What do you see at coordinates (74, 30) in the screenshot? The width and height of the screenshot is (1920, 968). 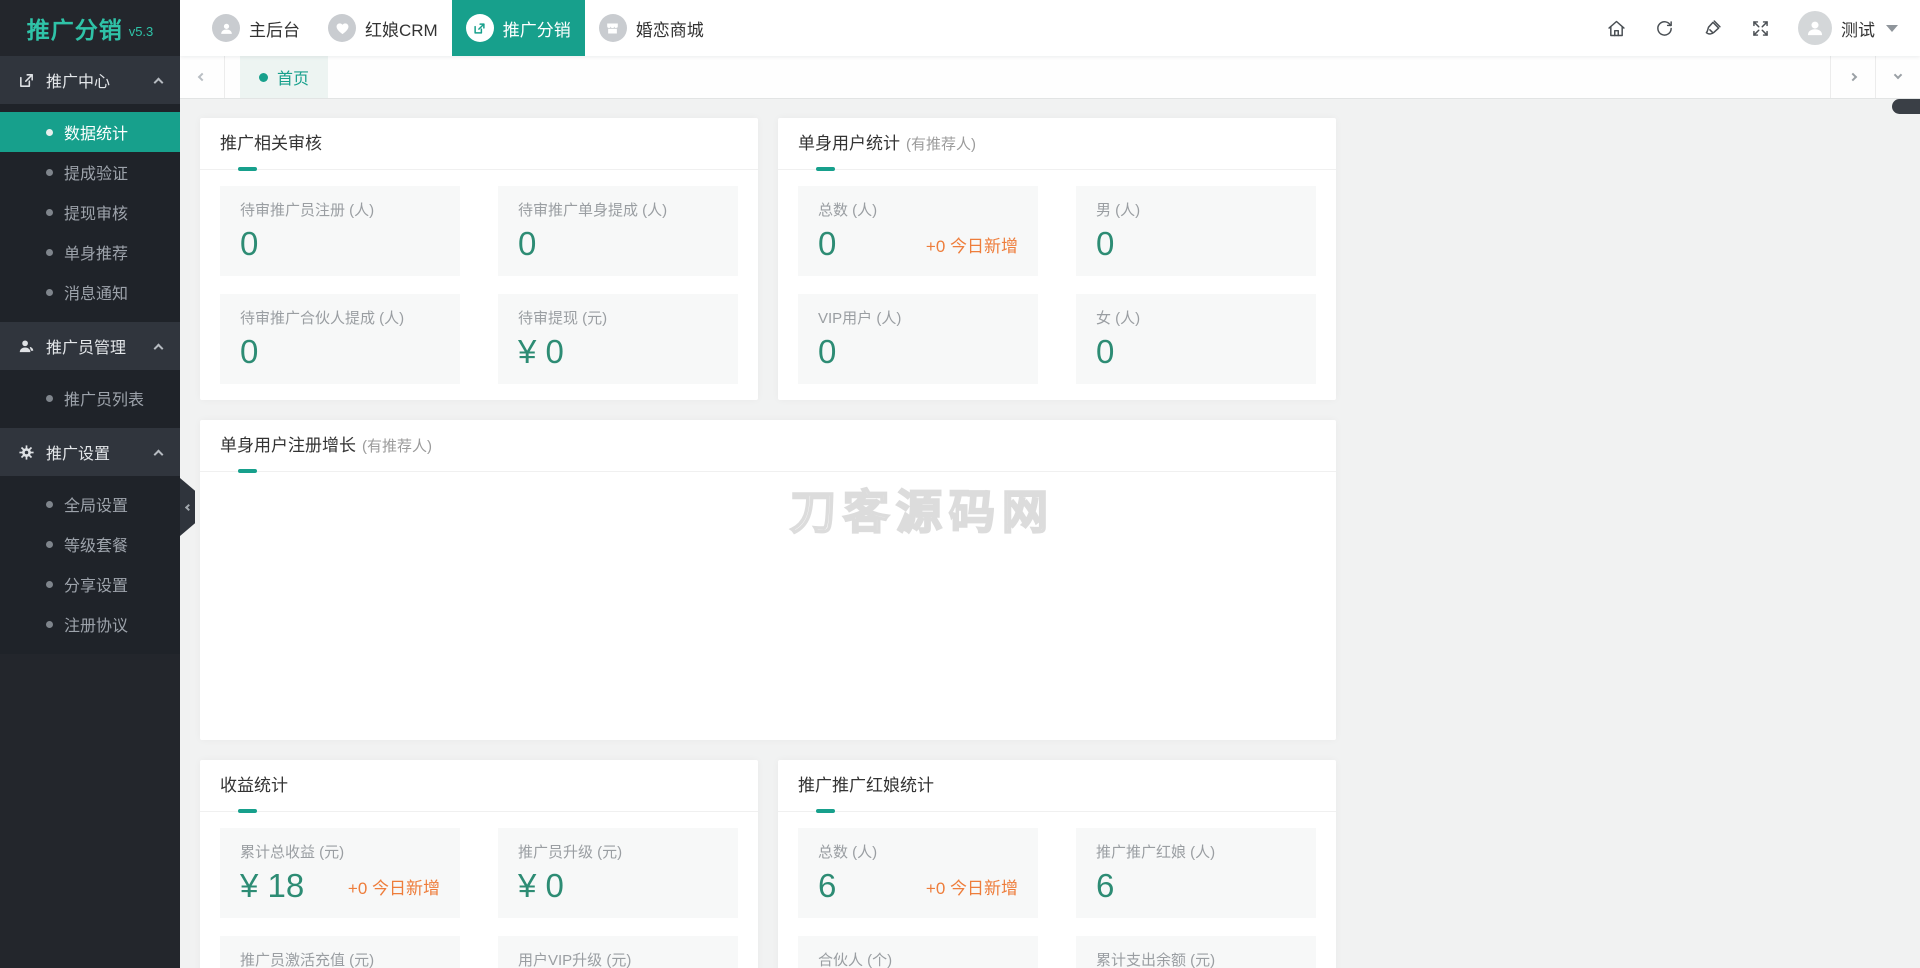 I see `app-title: 推广分销` at bounding box center [74, 30].